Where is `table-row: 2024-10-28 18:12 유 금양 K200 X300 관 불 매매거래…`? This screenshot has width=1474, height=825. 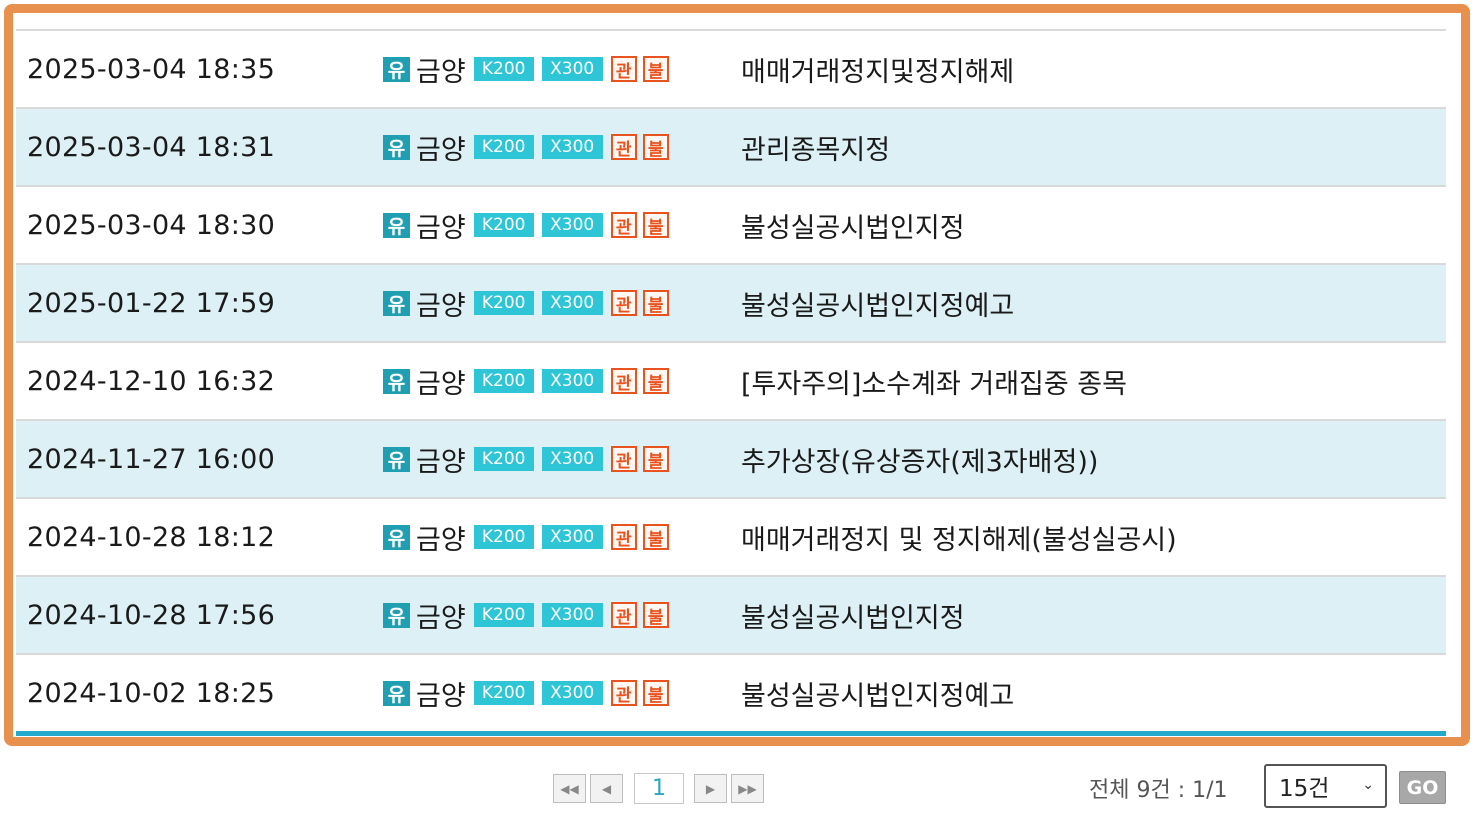 table-row: 2024-10-28 18:12 유 금양 K200 X300 관 불 매매거래… is located at coordinates (731, 538).